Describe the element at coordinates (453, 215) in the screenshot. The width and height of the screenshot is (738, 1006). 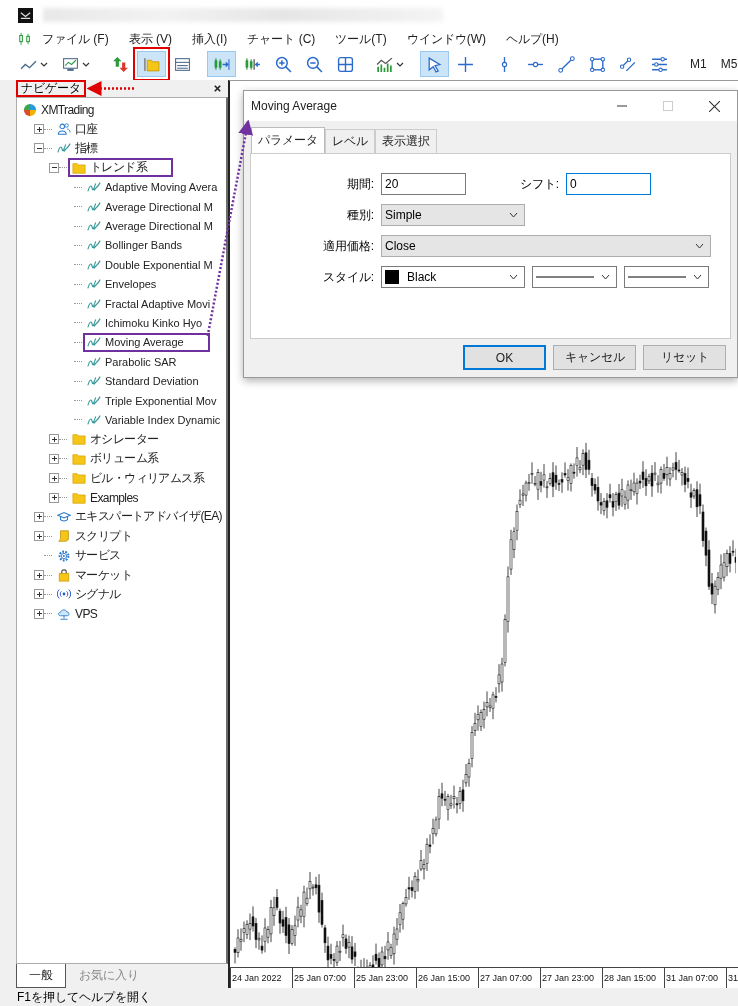
I see `dropdown: Simple` at that location.